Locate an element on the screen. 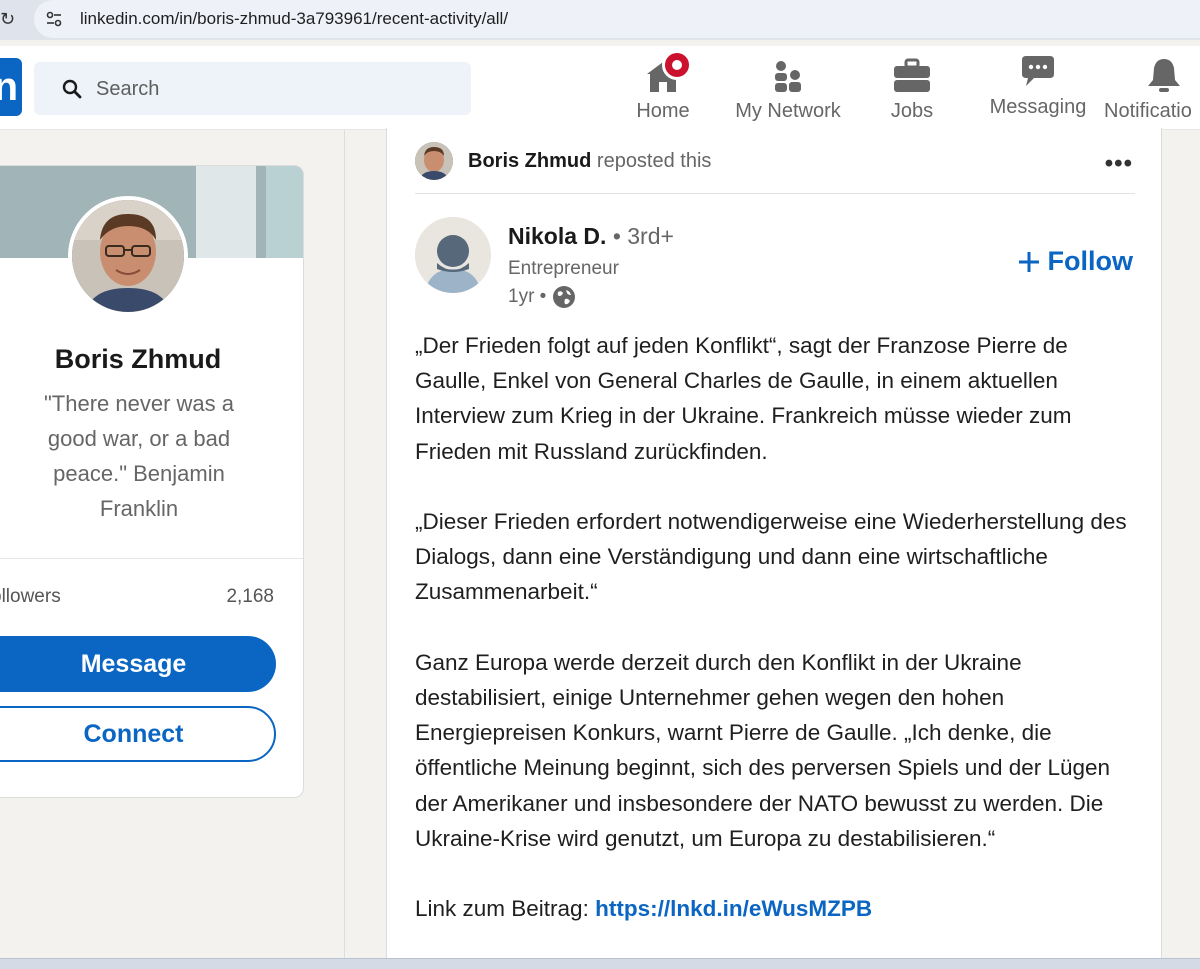 The width and height of the screenshot is (1200, 969). post-divider is located at coordinates (775, 193).